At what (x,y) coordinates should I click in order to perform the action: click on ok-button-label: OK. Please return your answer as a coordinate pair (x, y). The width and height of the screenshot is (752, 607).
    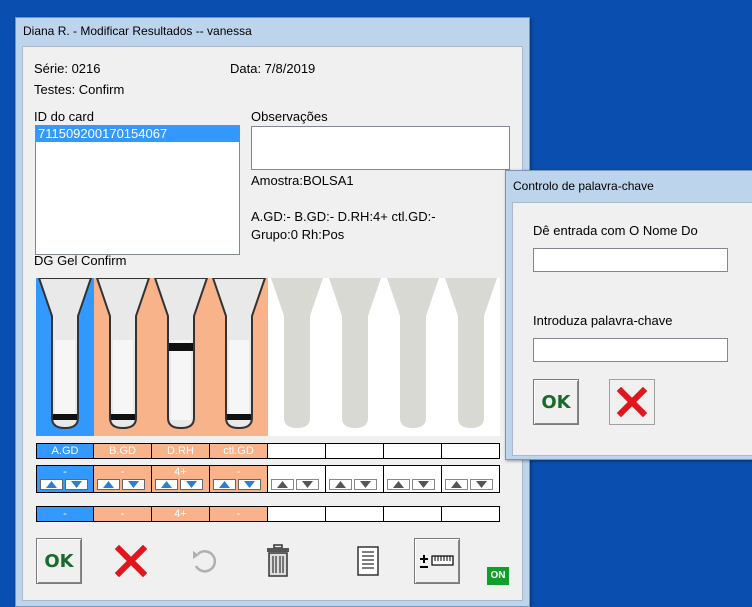
    Looking at the image, I should click on (59, 561).